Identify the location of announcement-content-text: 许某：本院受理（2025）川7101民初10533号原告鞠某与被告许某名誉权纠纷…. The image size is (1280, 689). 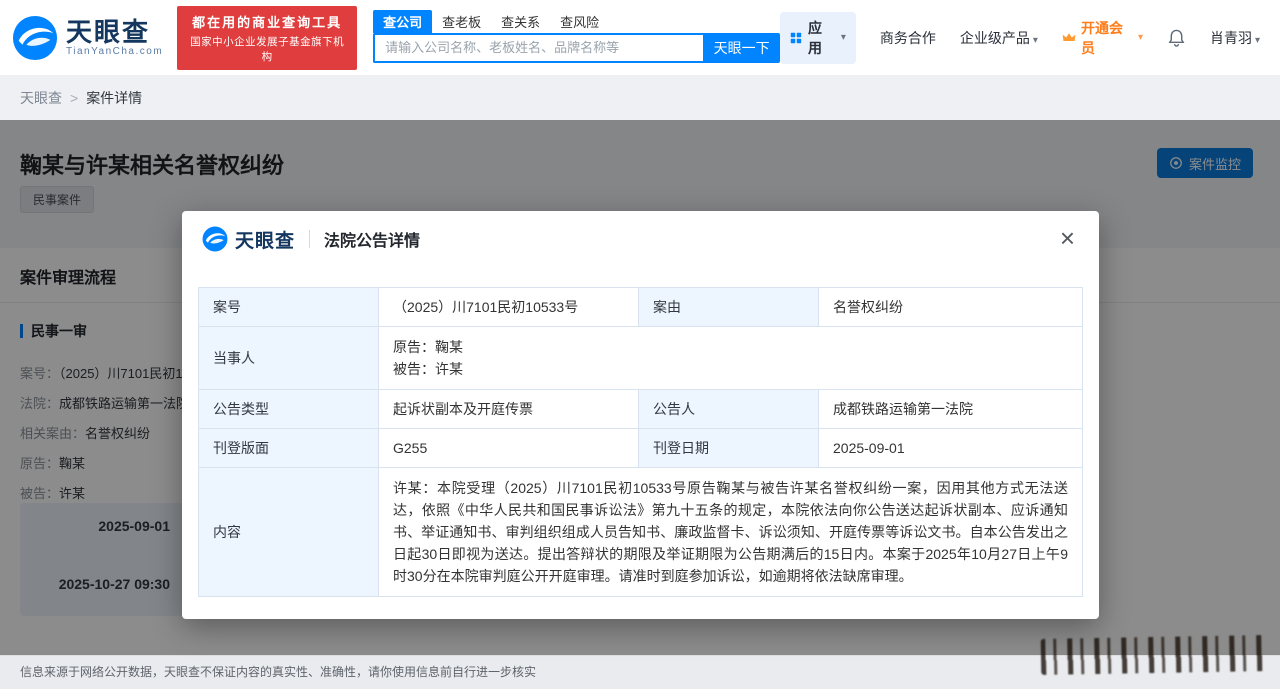
(730, 532).